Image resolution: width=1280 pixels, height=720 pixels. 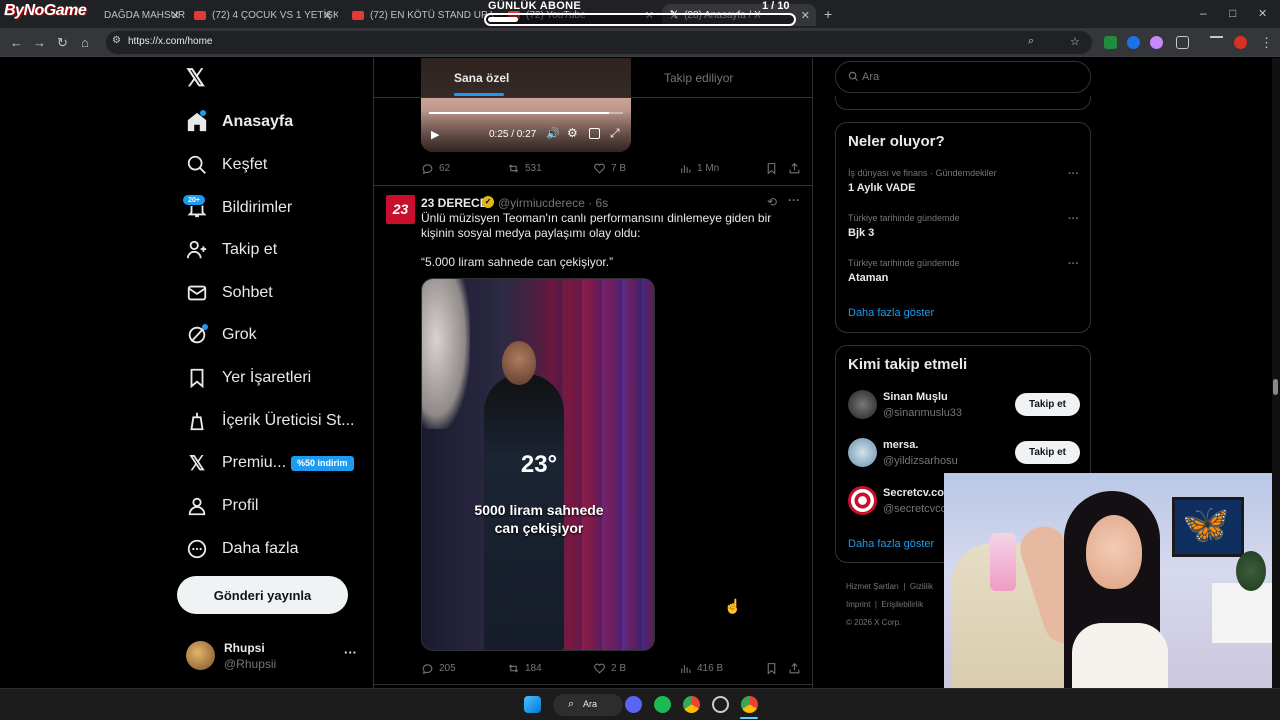 What do you see at coordinates (39, 42) in the screenshot?
I see `forward-icon: →` at bounding box center [39, 42].